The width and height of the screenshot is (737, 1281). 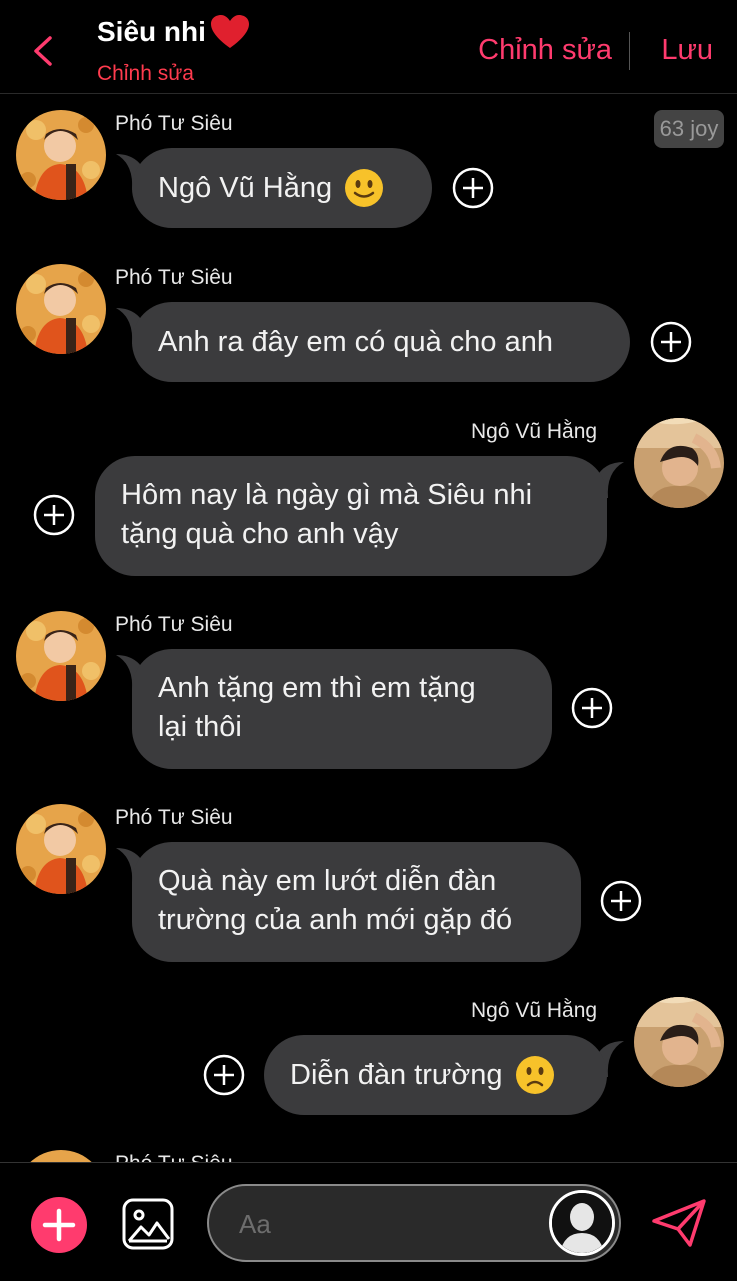 I want to click on save-button: Lưu, so click(x=687, y=50).